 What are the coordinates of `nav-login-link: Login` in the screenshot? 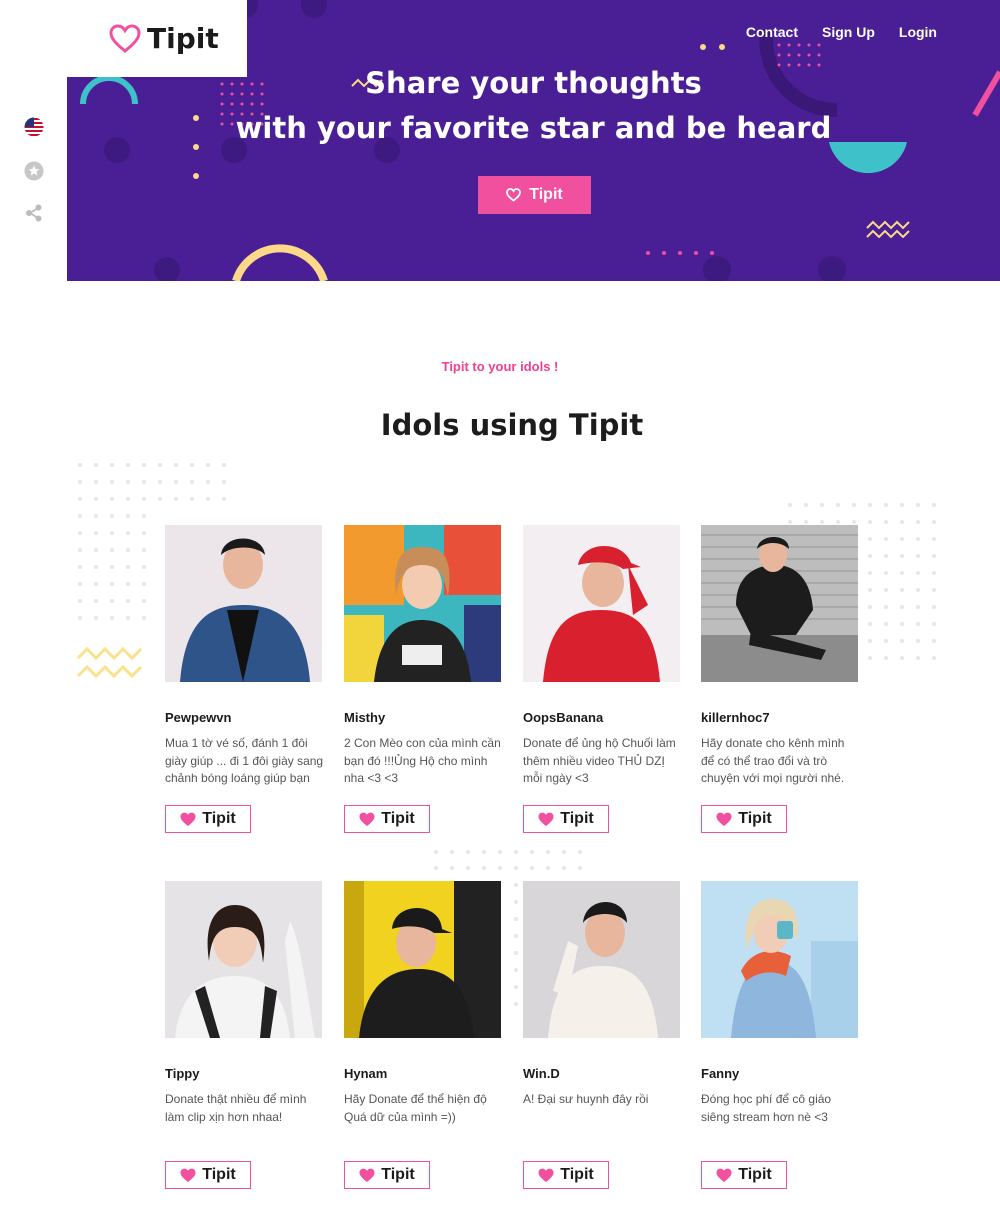 It's located at (918, 32).